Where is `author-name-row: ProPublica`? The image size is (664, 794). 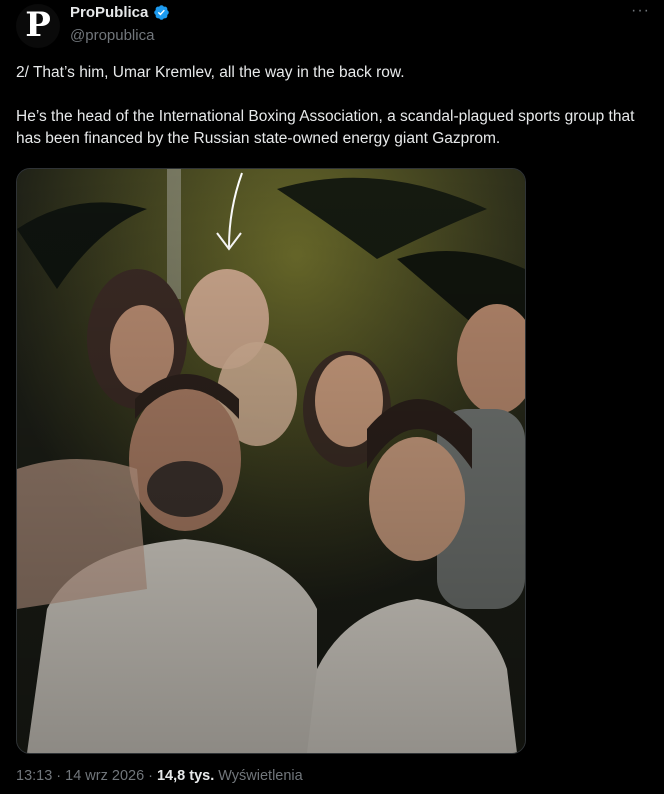 author-name-row: ProPublica is located at coordinates (120, 12).